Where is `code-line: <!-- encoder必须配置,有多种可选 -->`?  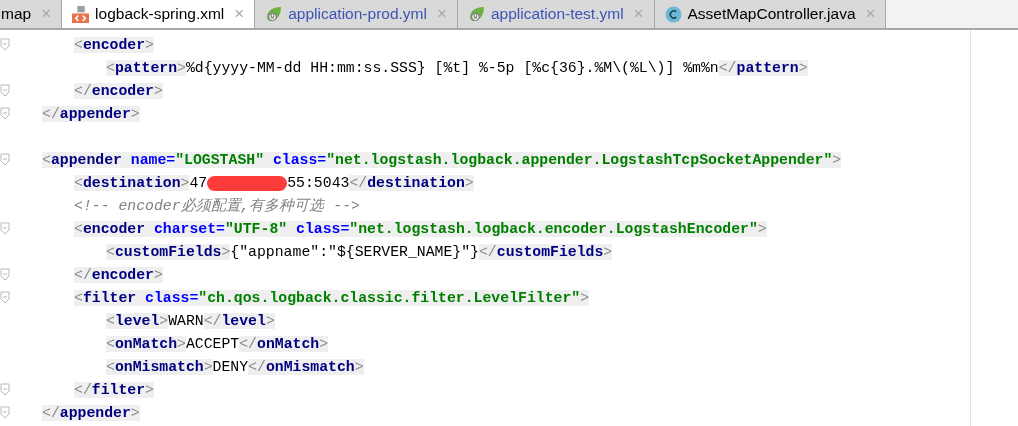 code-line: <!-- encoder必须配置,有多种可选 --> is located at coordinates (217, 206).